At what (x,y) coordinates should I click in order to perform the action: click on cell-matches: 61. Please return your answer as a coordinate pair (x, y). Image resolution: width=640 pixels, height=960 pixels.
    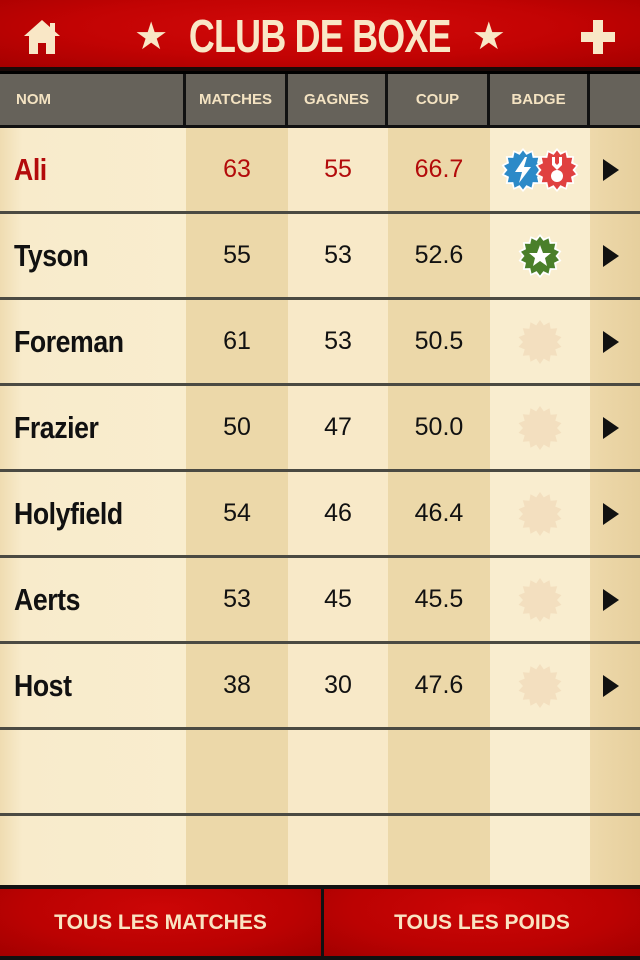
    Looking at the image, I should click on (237, 341).